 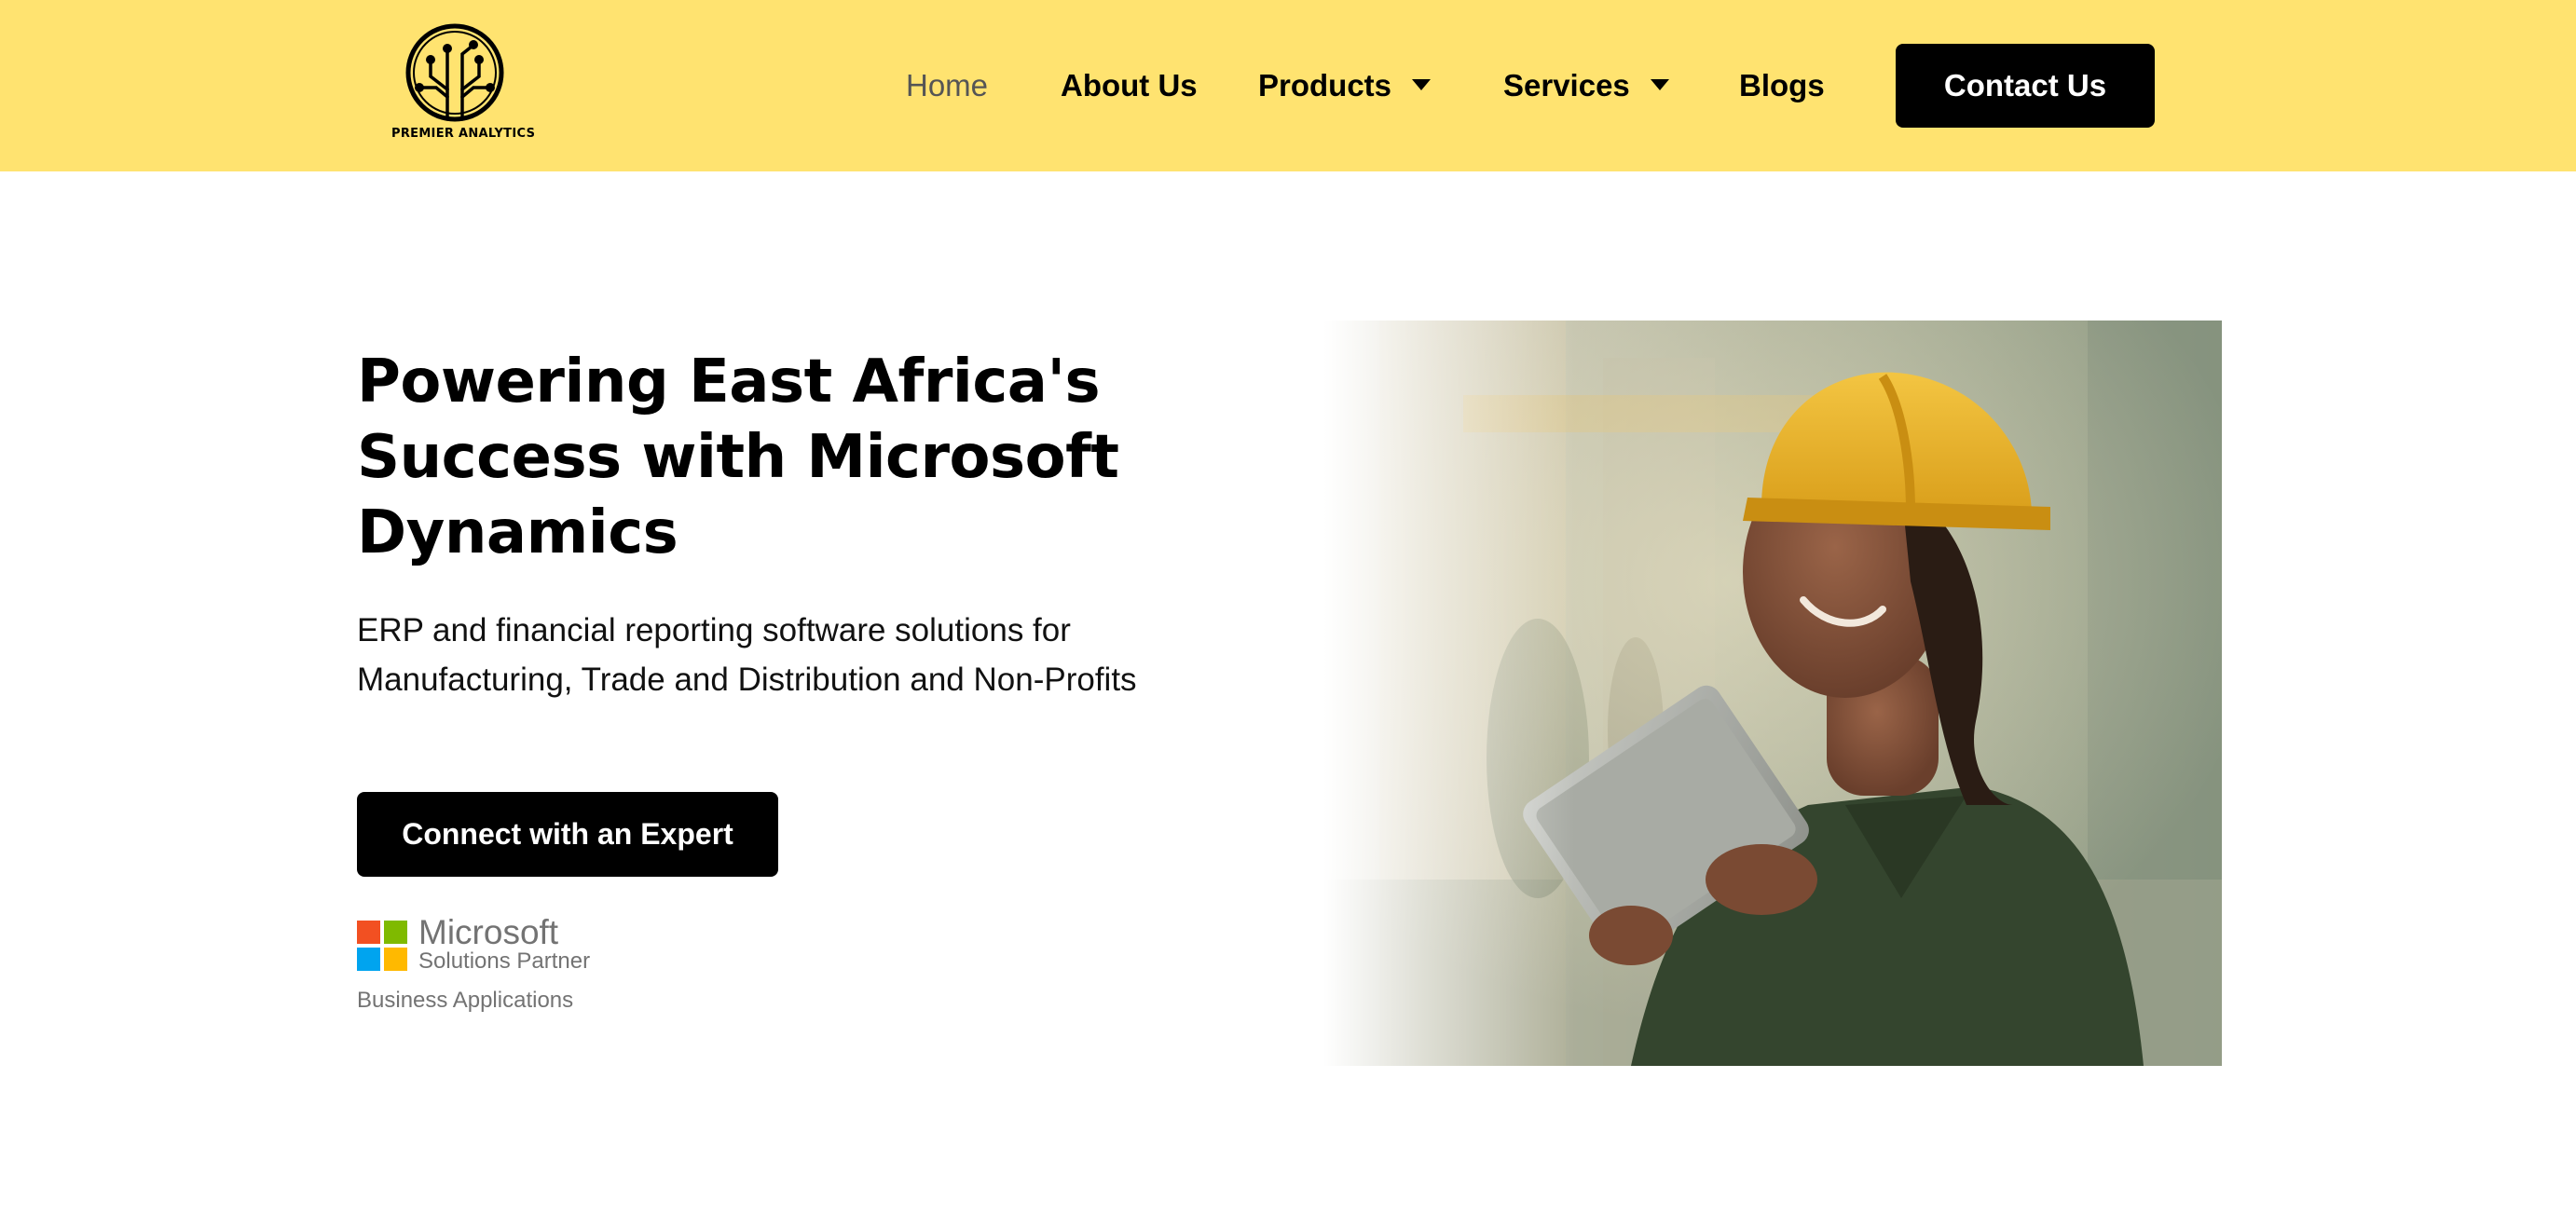 What do you see at coordinates (1325, 85) in the screenshot?
I see `nav-products-label: Products` at bounding box center [1325, 85].